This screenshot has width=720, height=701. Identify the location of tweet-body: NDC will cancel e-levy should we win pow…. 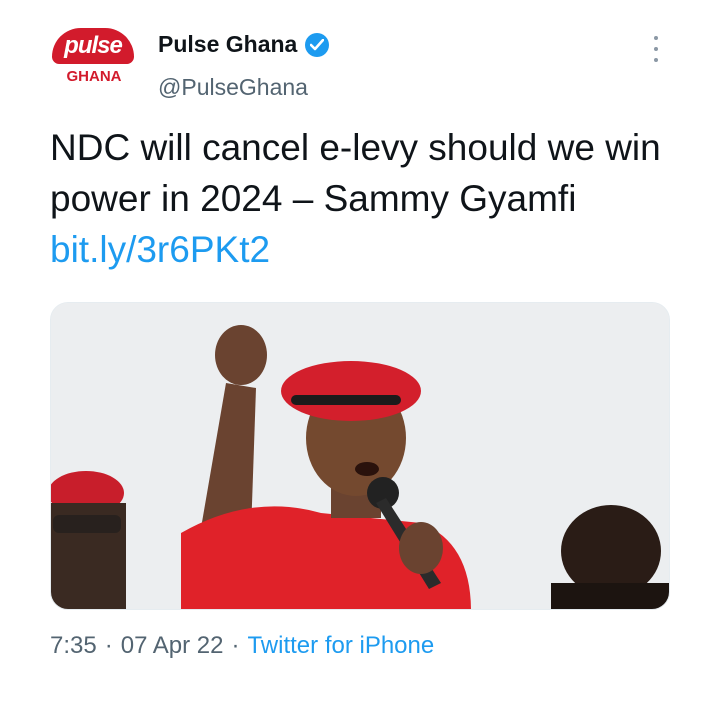
(355, 173).